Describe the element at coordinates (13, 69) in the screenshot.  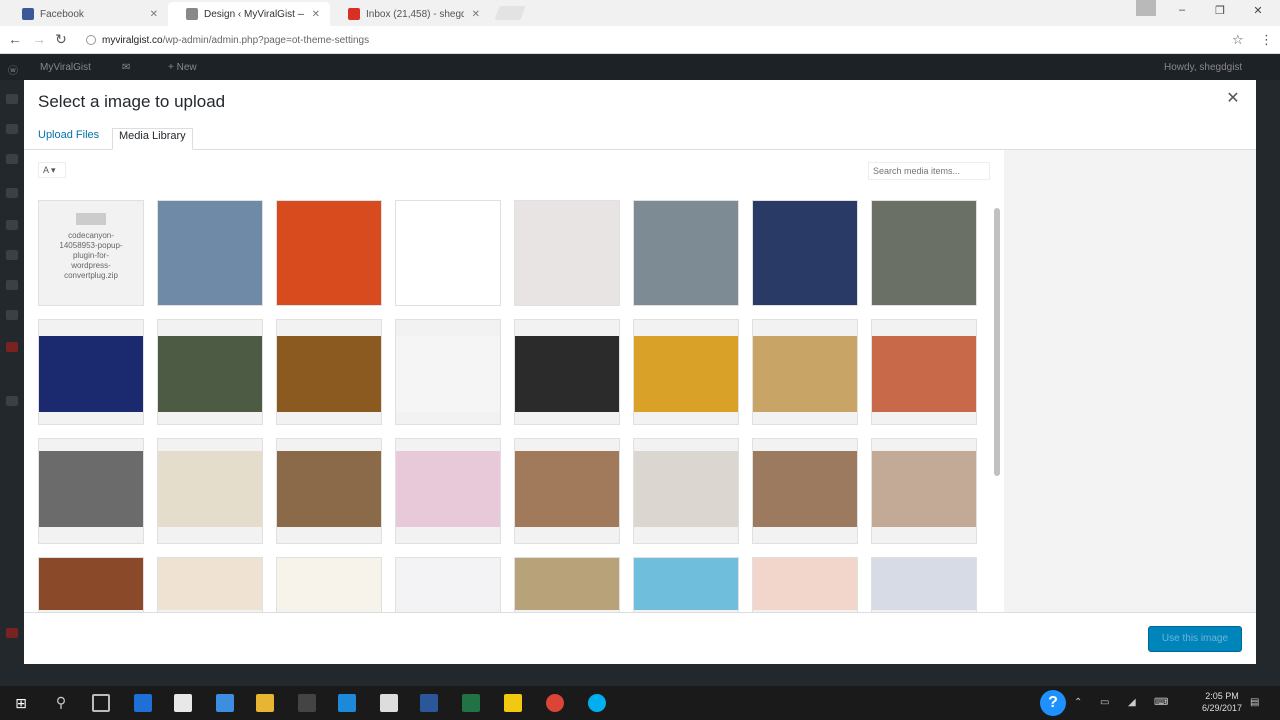
I see `wp-logo-icon: ⓦ` at that location.